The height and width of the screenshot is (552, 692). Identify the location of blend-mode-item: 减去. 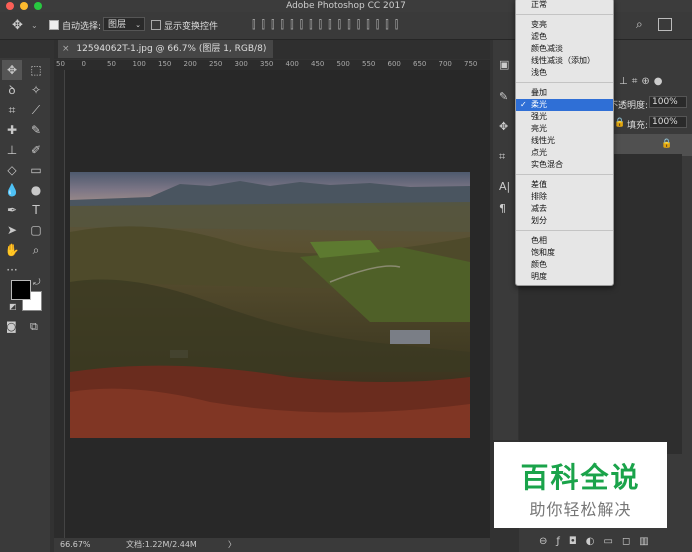
(539, 209).